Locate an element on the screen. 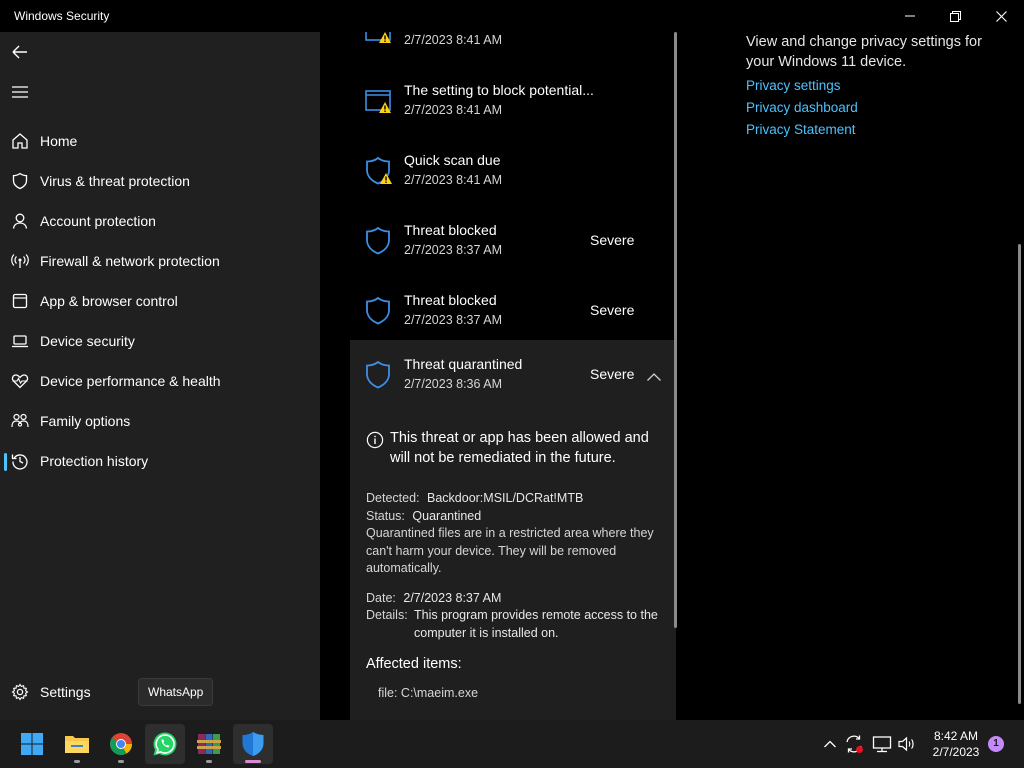  sidebar-item-device-security: Device security is located at coordinates (160, 341).